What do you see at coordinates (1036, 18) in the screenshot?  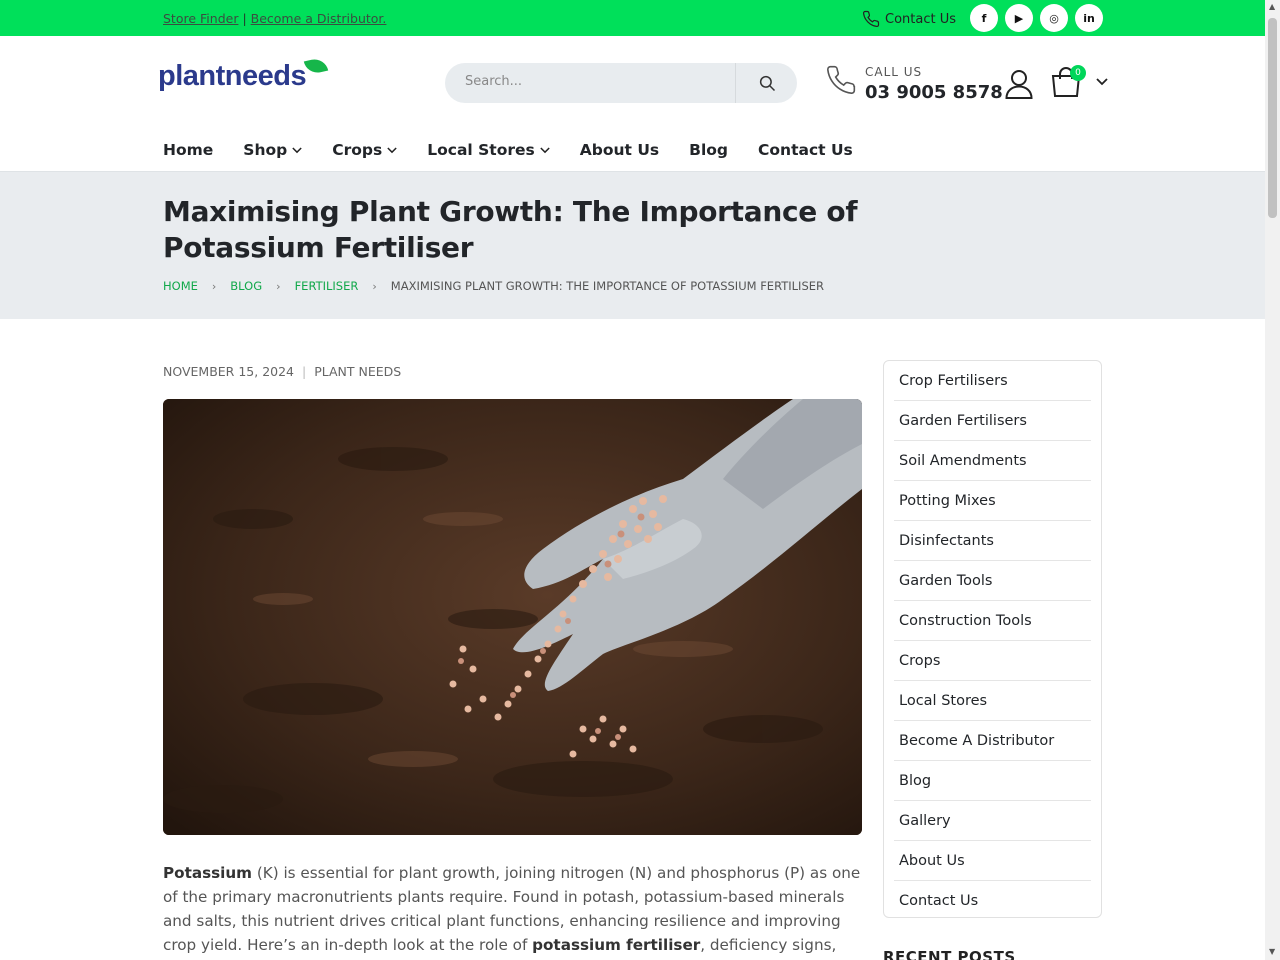 I see `social-links: f ▶ ◎ in` at bounding box center [1036, 18].